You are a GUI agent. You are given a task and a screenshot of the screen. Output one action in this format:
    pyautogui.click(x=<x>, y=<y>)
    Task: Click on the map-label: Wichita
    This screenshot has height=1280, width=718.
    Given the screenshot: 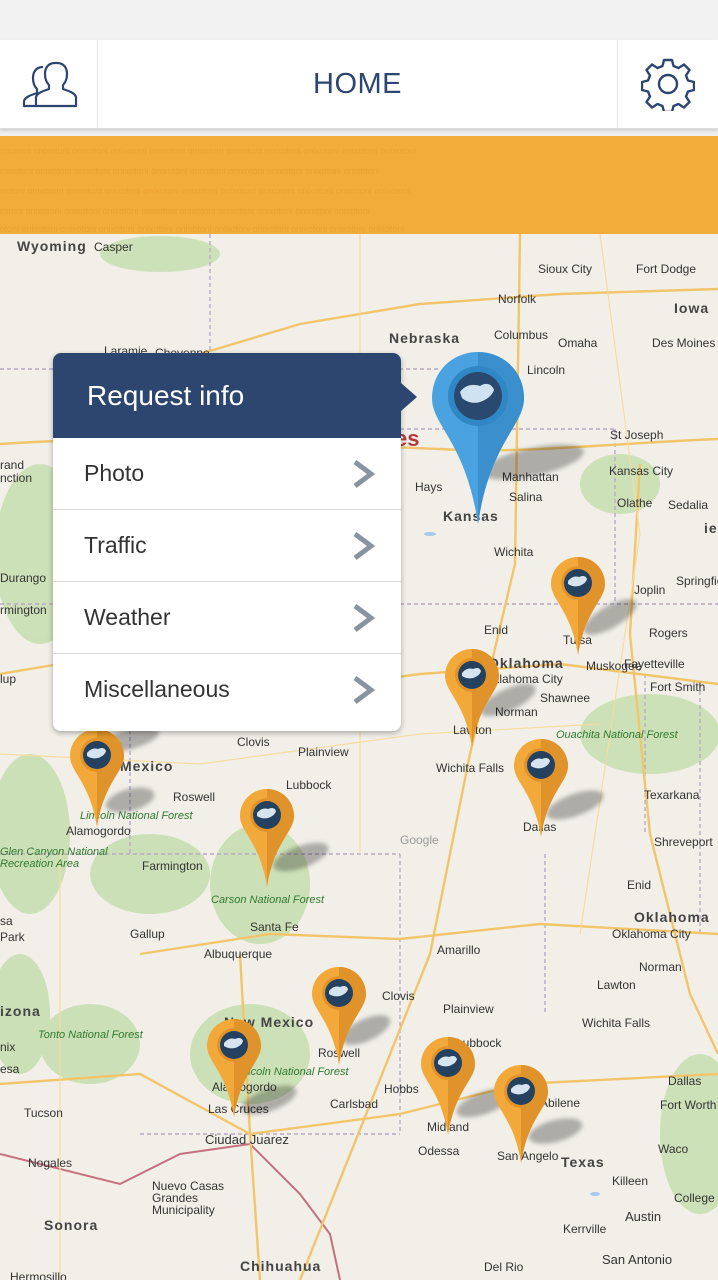 What is the action you would take?
    pyautogui.click(x=514, y=552)
    